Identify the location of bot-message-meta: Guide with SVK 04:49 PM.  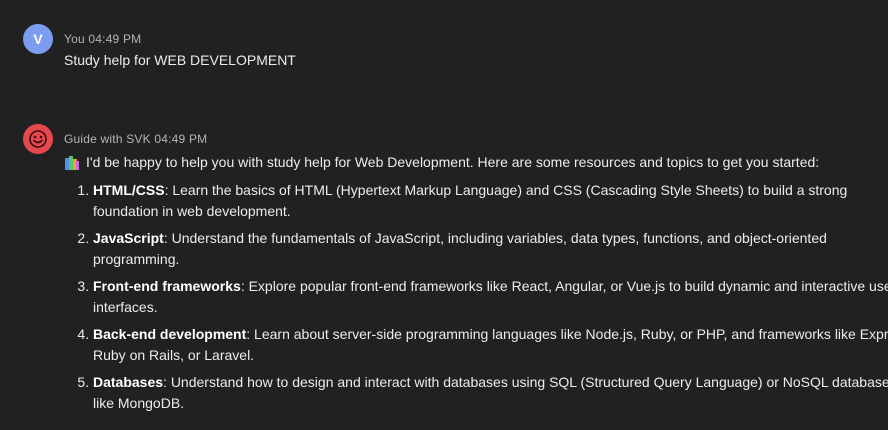
(135, 139).